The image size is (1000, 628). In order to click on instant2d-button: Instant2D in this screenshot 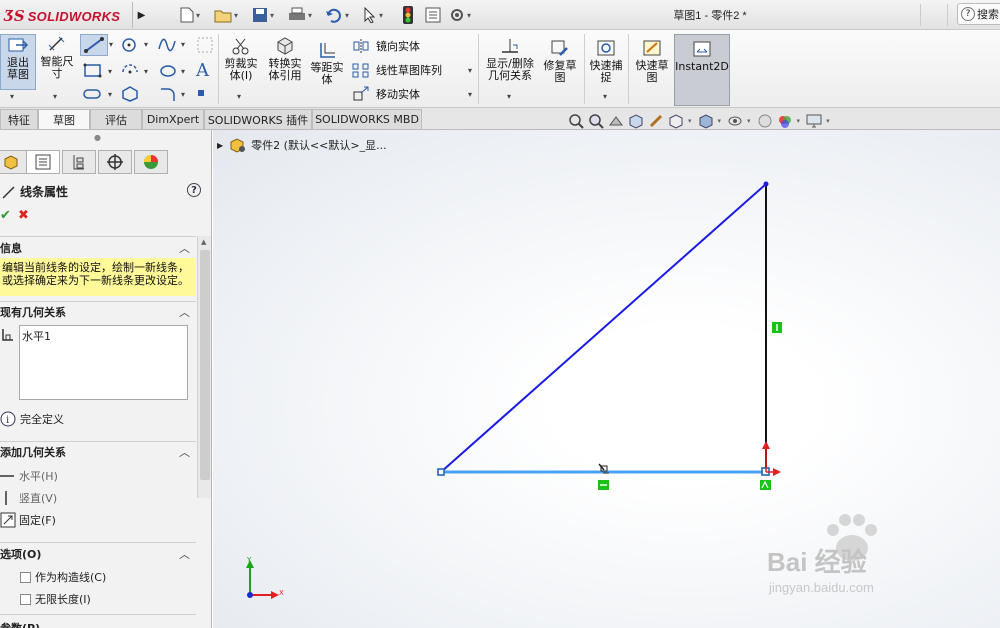, I will do `click(702, 70)`.